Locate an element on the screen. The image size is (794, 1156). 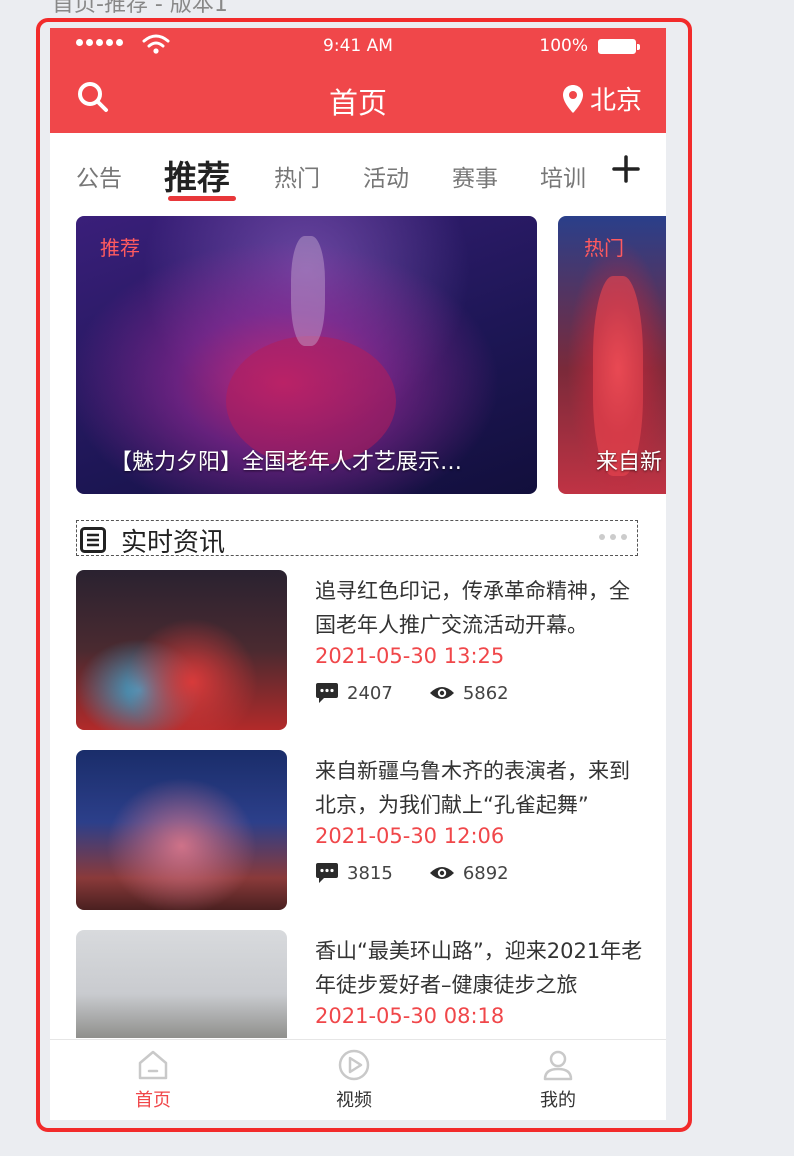
tab-activities: 活动 is located at coordinates (386, 176).